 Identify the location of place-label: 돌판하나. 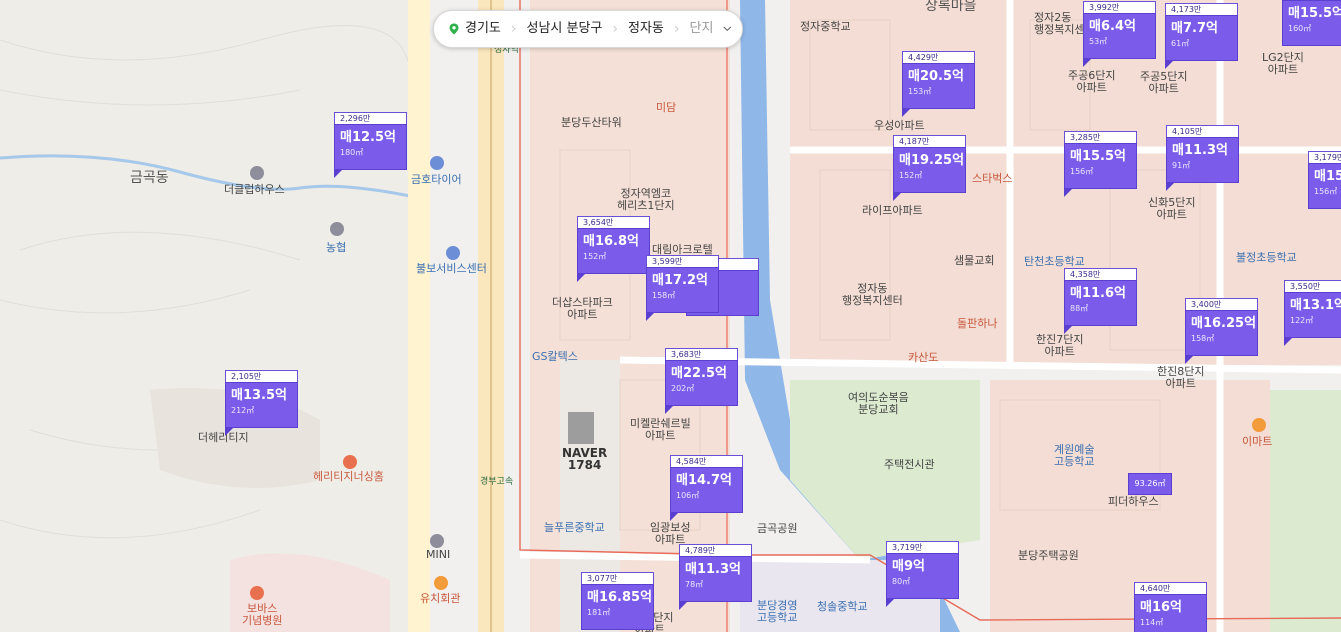
(977, 323).